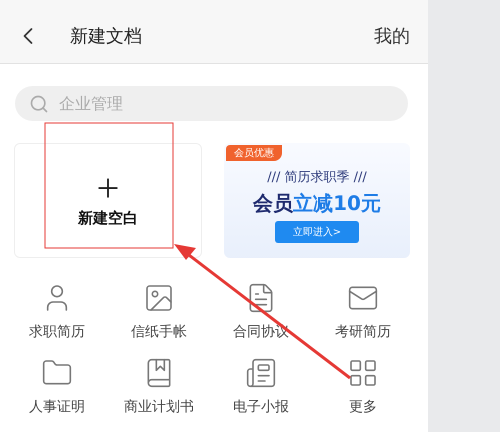 This screenshot has width=500, height=432. I want to click on template-label: 信纸手帐, so click(159, 332).